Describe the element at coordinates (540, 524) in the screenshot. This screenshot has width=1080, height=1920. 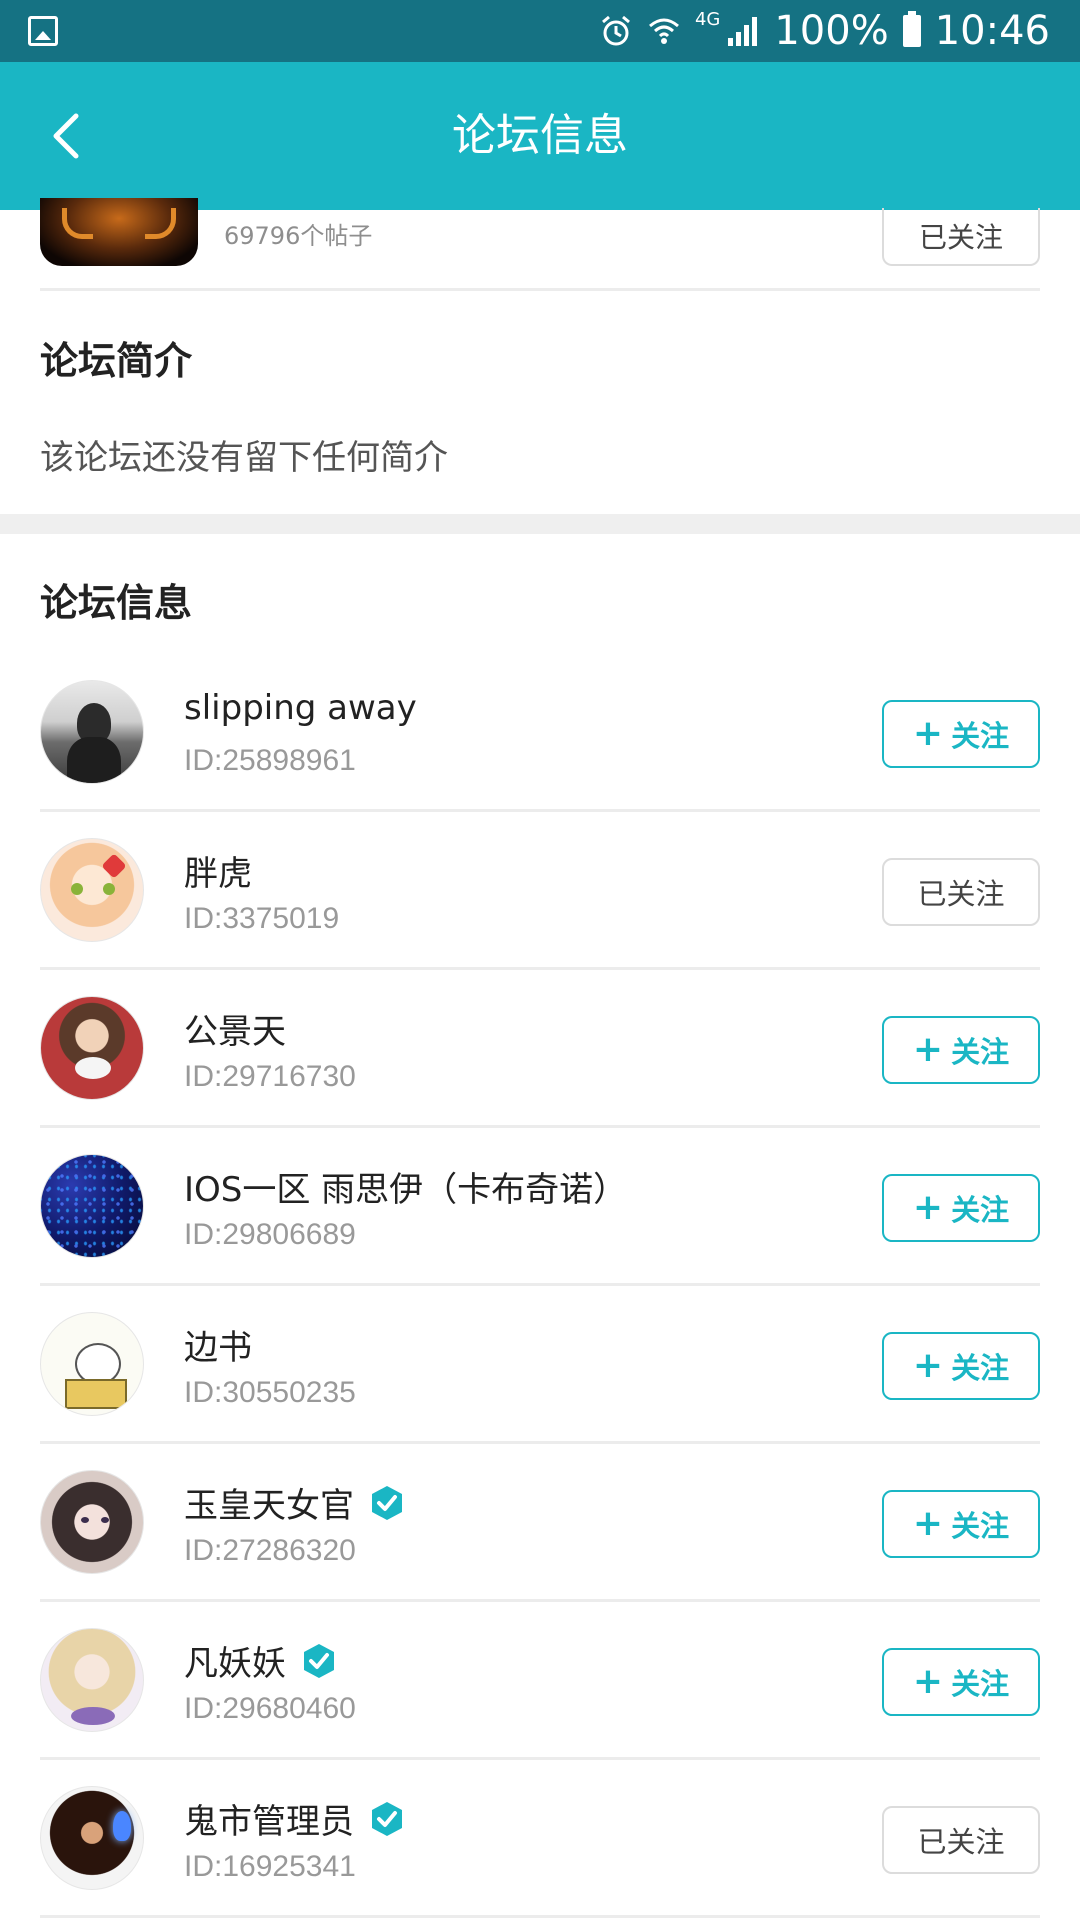
I see `section-separator` at that location.